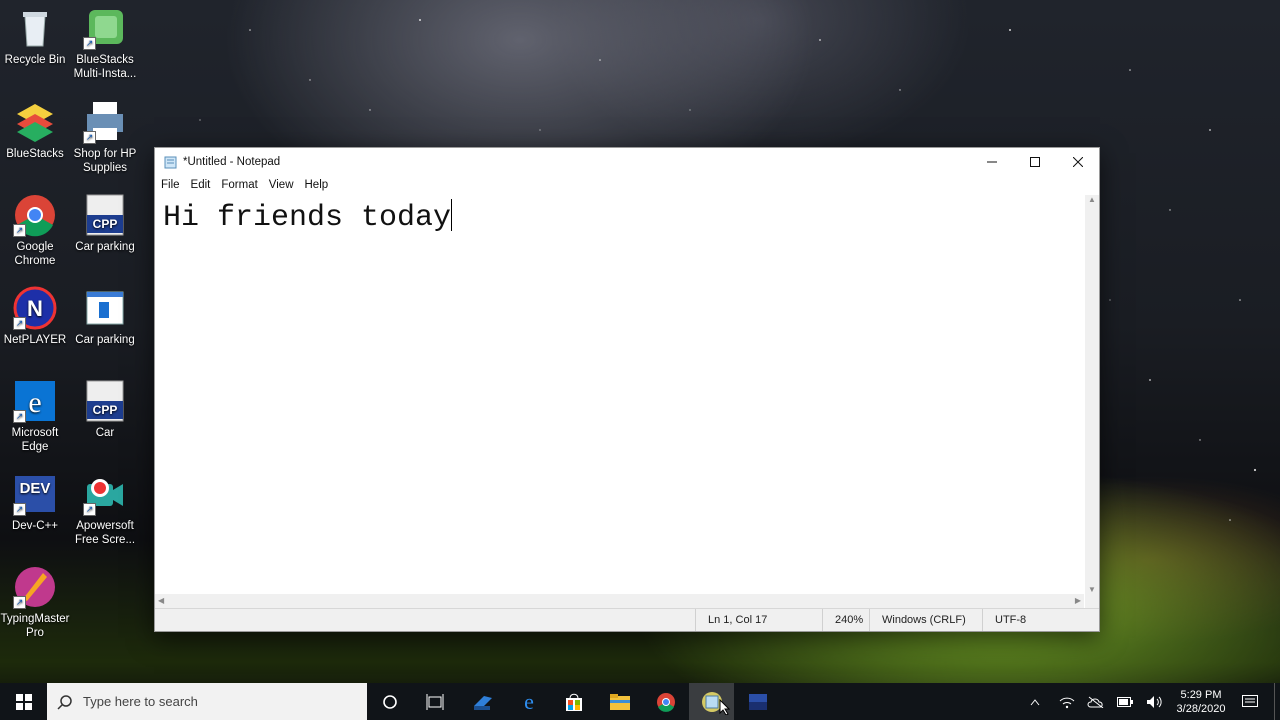 Image resolution: width=1280 pixels, height=720 pixels. I want to click on edge-icon: e, so click(529, 702).